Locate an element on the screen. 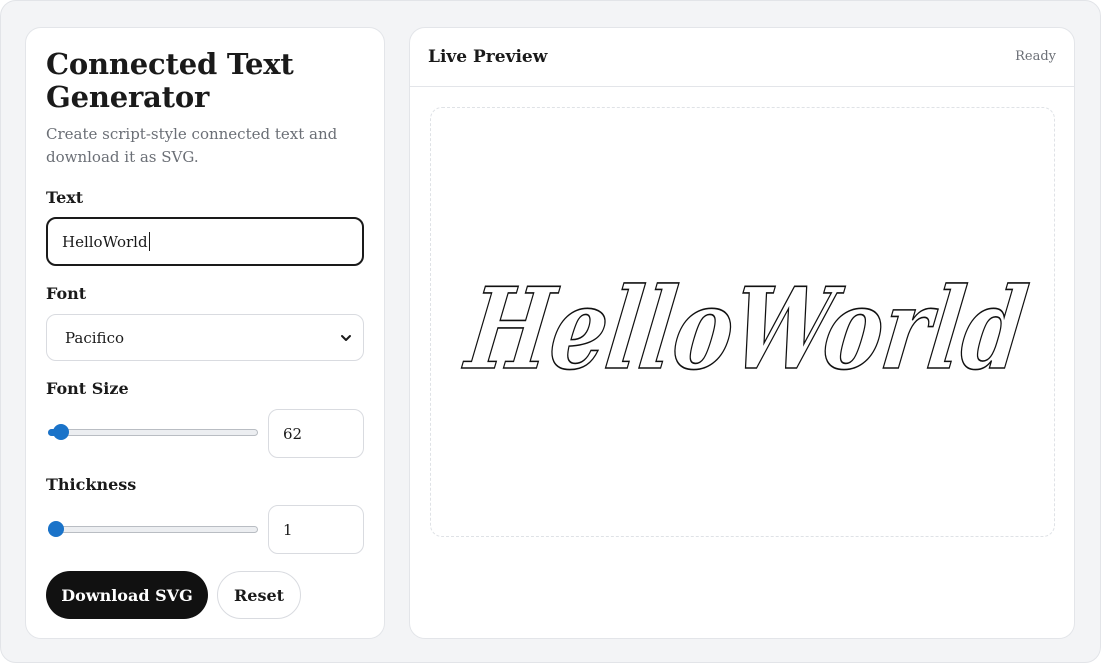 The image size is (1101, 663). preview-svg: HelloWorld is located at coordinates (746, 329).